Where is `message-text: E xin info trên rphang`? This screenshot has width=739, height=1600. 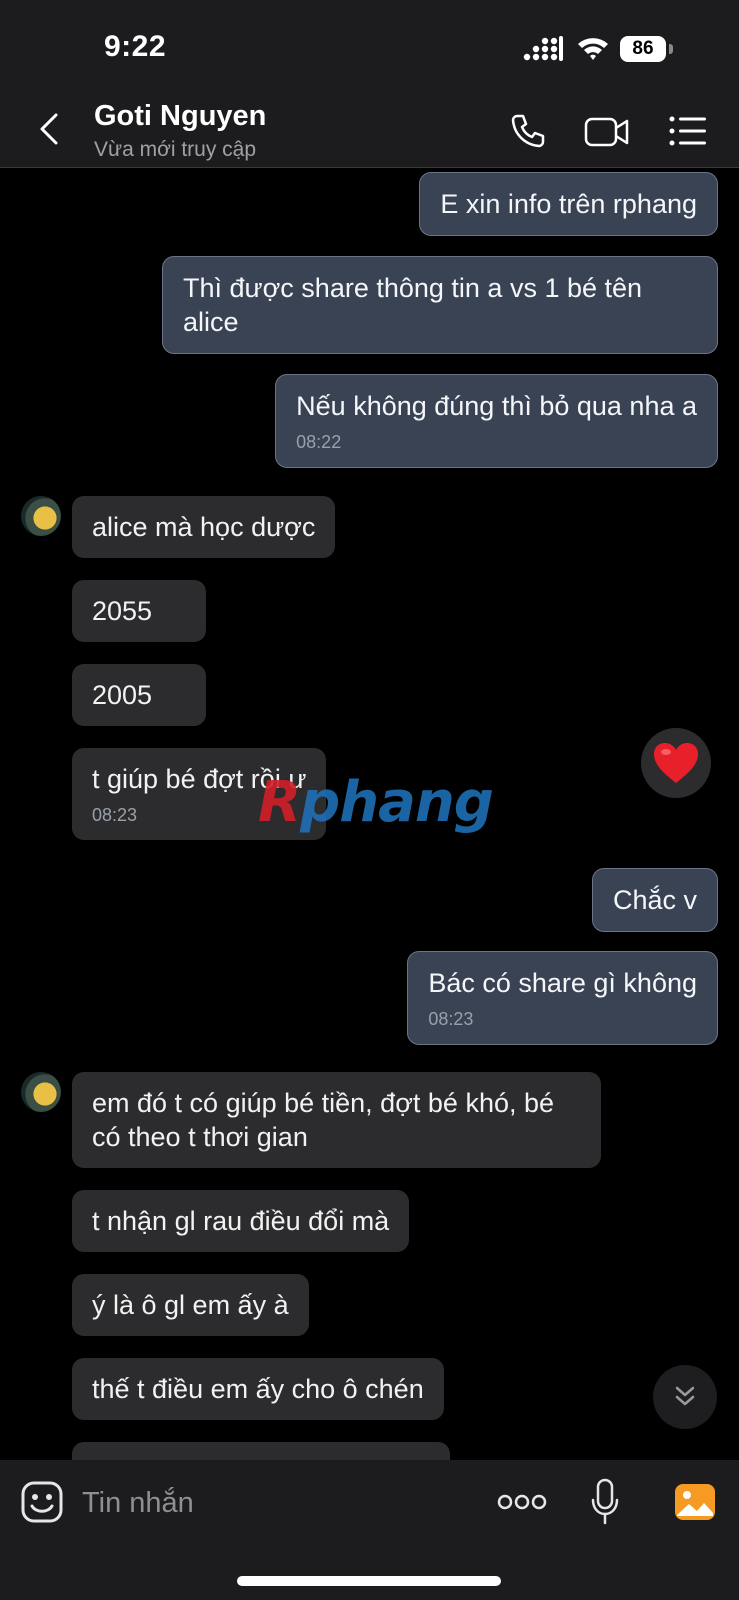 message-text: E xin info trên rphang is located at coordinates (568, 204).